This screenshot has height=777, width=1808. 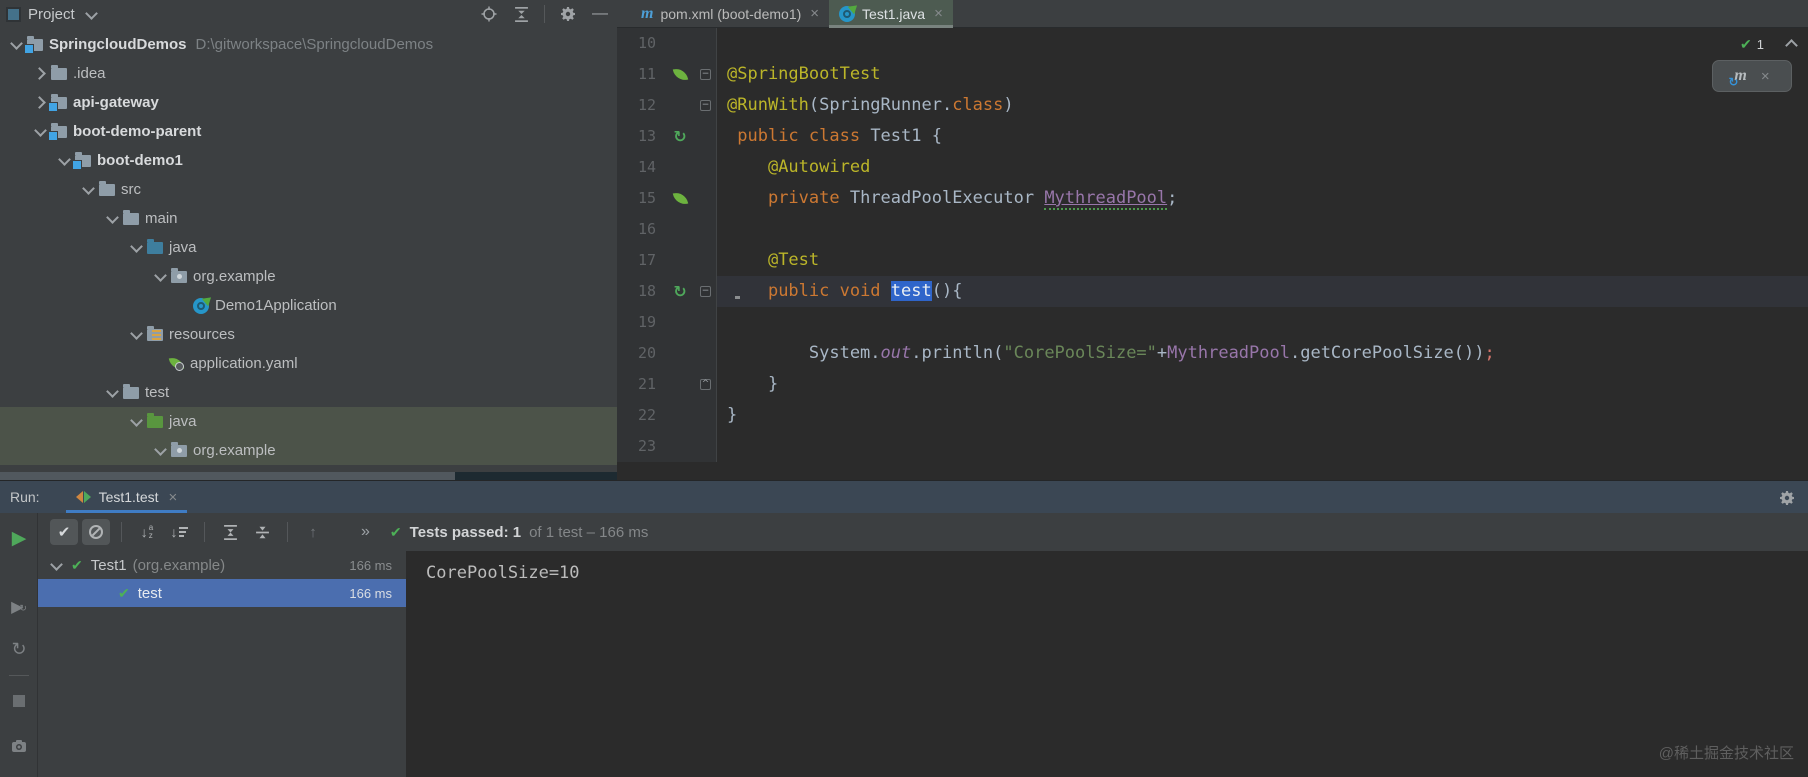 I want to click on rerun-button: ▶, so click(x=19, y=538).